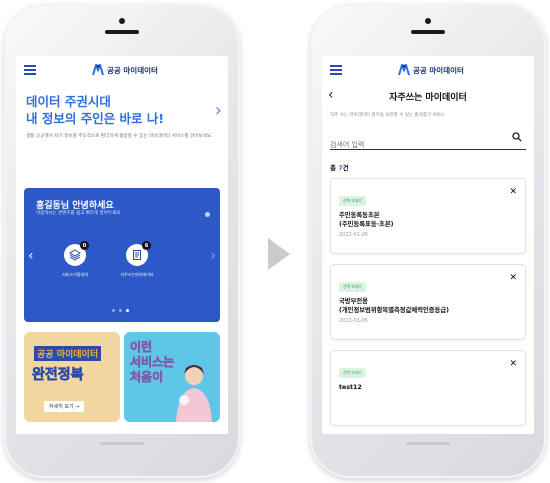 The image size is (550, 483). What do you see at coordinates (428, 220) in the screenshot?
I see `item-title: 주민등록등초본 (주민등록표등·초본)` at bounding box center [428, 220].